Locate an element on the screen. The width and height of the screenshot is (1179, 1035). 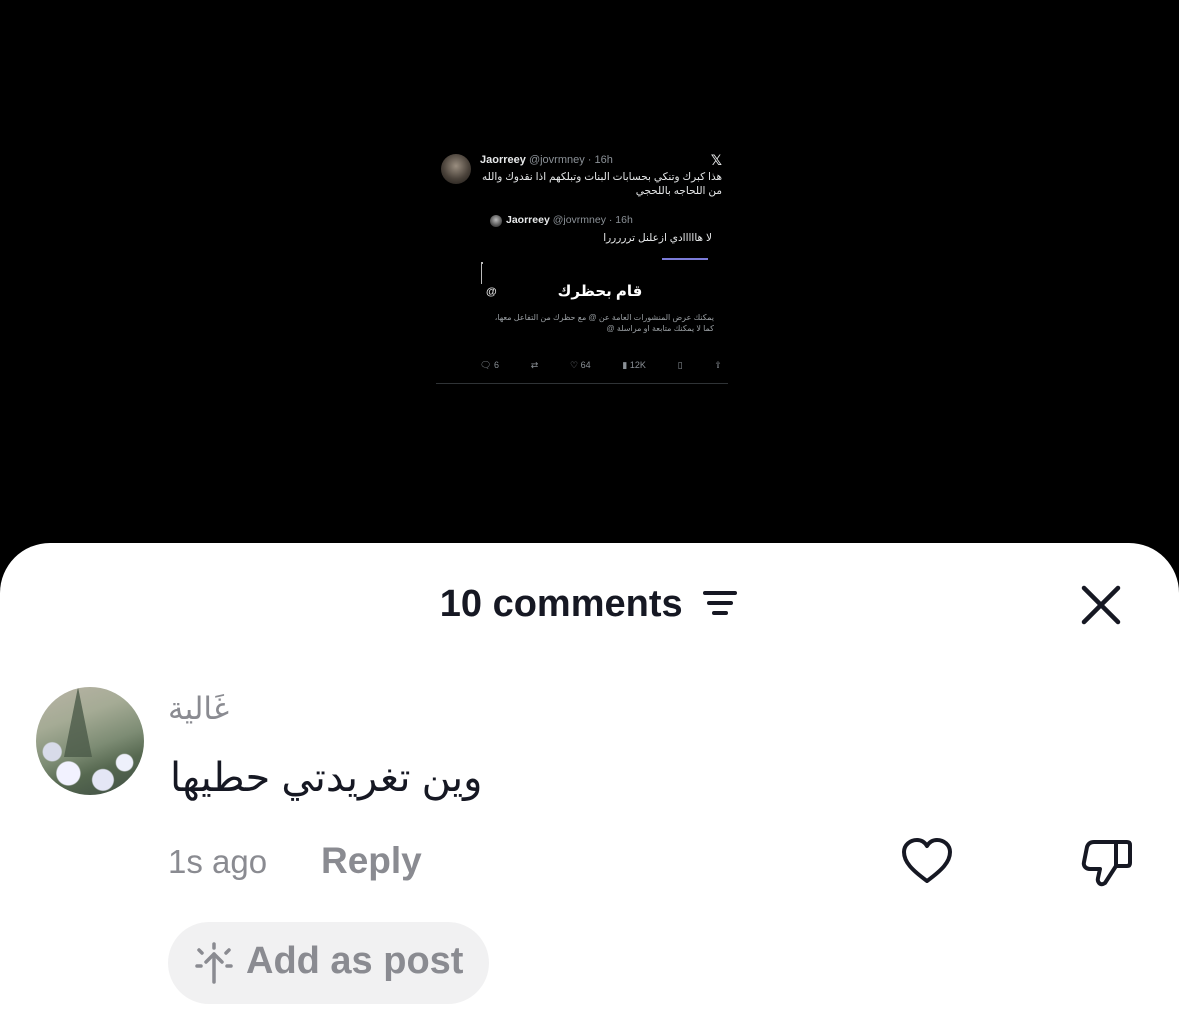
views-icon: ▮ is located at coordinates (625, 365).